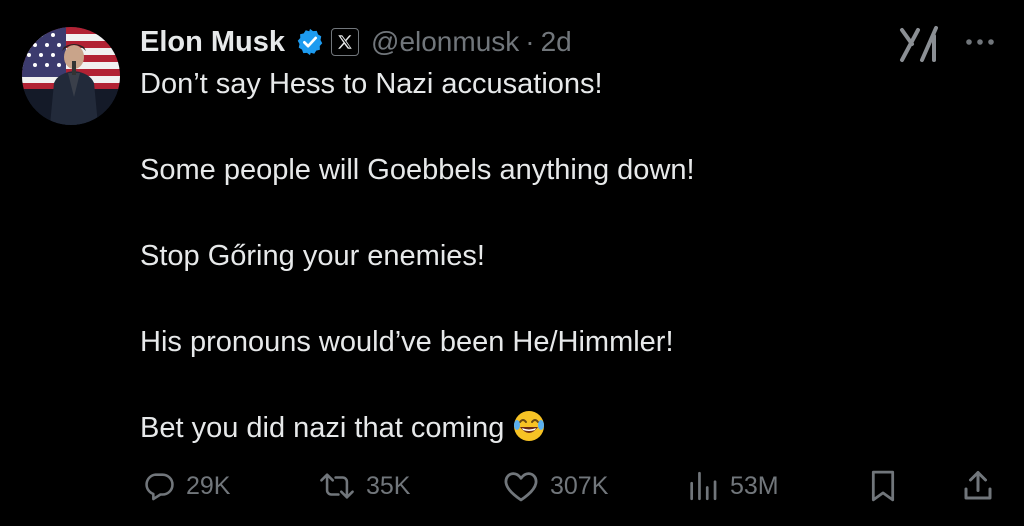  I want to click on tweet-timestamp: 2d, so click(556, 42).